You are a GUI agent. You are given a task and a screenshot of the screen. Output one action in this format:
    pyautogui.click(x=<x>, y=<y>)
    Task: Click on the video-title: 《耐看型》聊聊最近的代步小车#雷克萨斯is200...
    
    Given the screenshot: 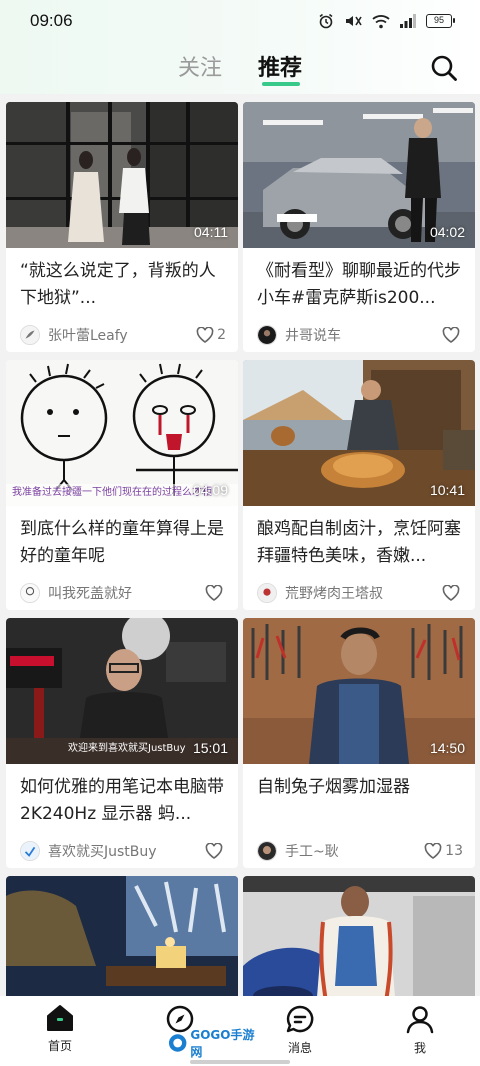 What is the action you would take?
    pyautogui.click(x=359, y=280)
    